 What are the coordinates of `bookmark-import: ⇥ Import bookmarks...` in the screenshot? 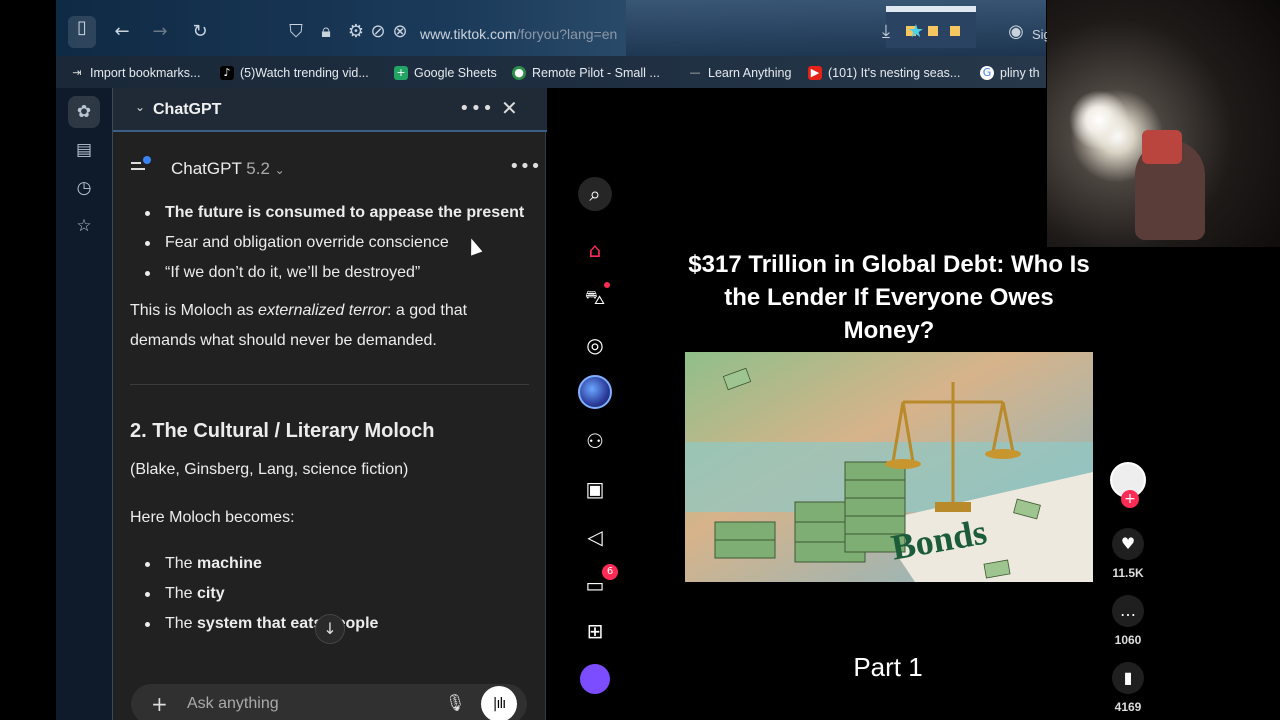 It's located at (135, 73).